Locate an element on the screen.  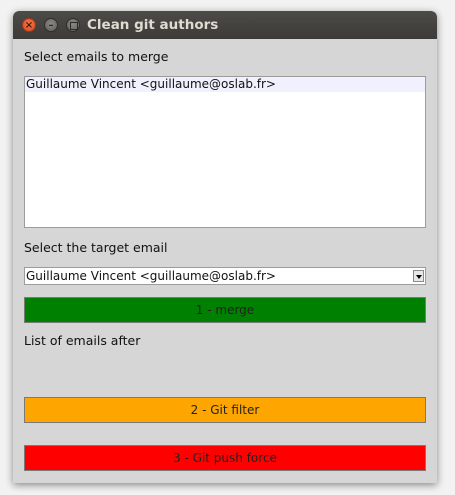
git-push-force-button: 3 - Git push force is located at coordinates (225, 458).